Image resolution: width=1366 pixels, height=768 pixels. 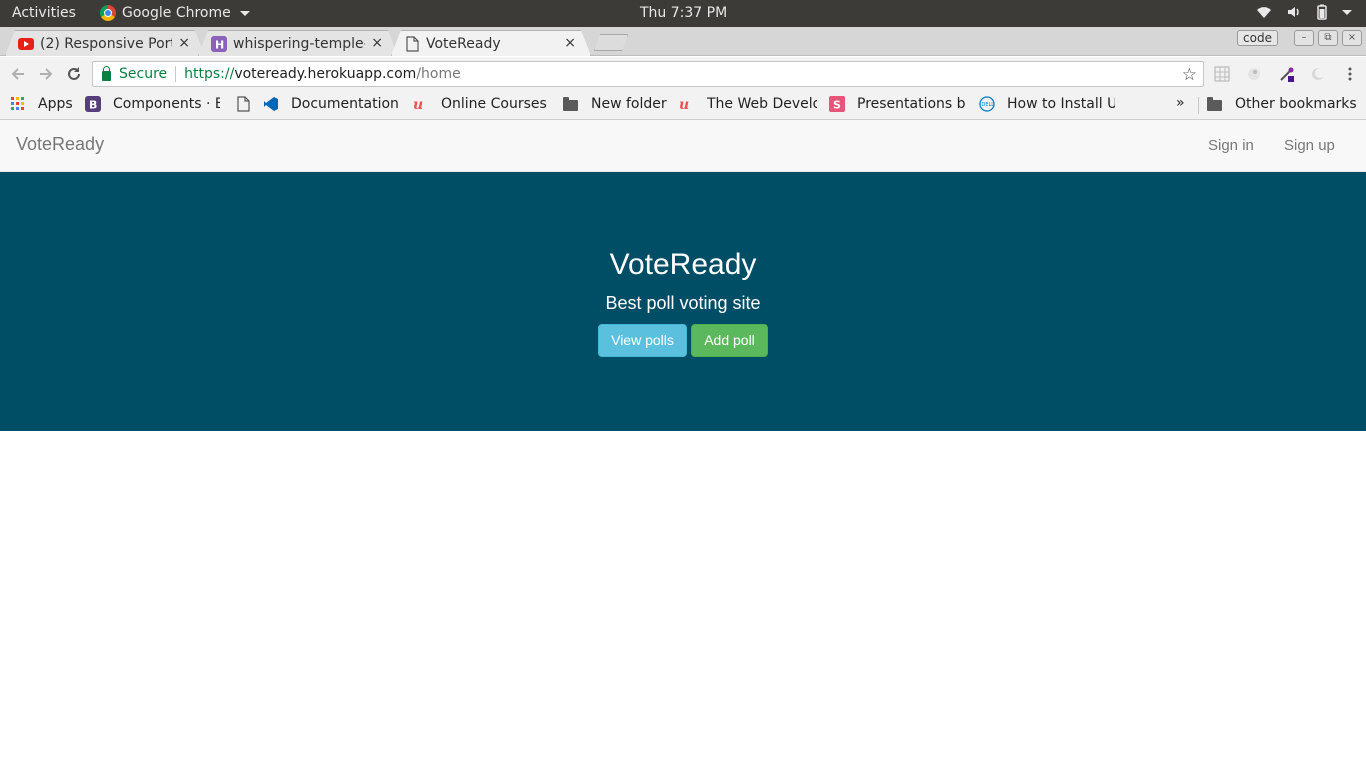 What do you see at coordinates (26, 44) in the screenshot?
I see `youtube-icon` at bounding box center [26, 44].